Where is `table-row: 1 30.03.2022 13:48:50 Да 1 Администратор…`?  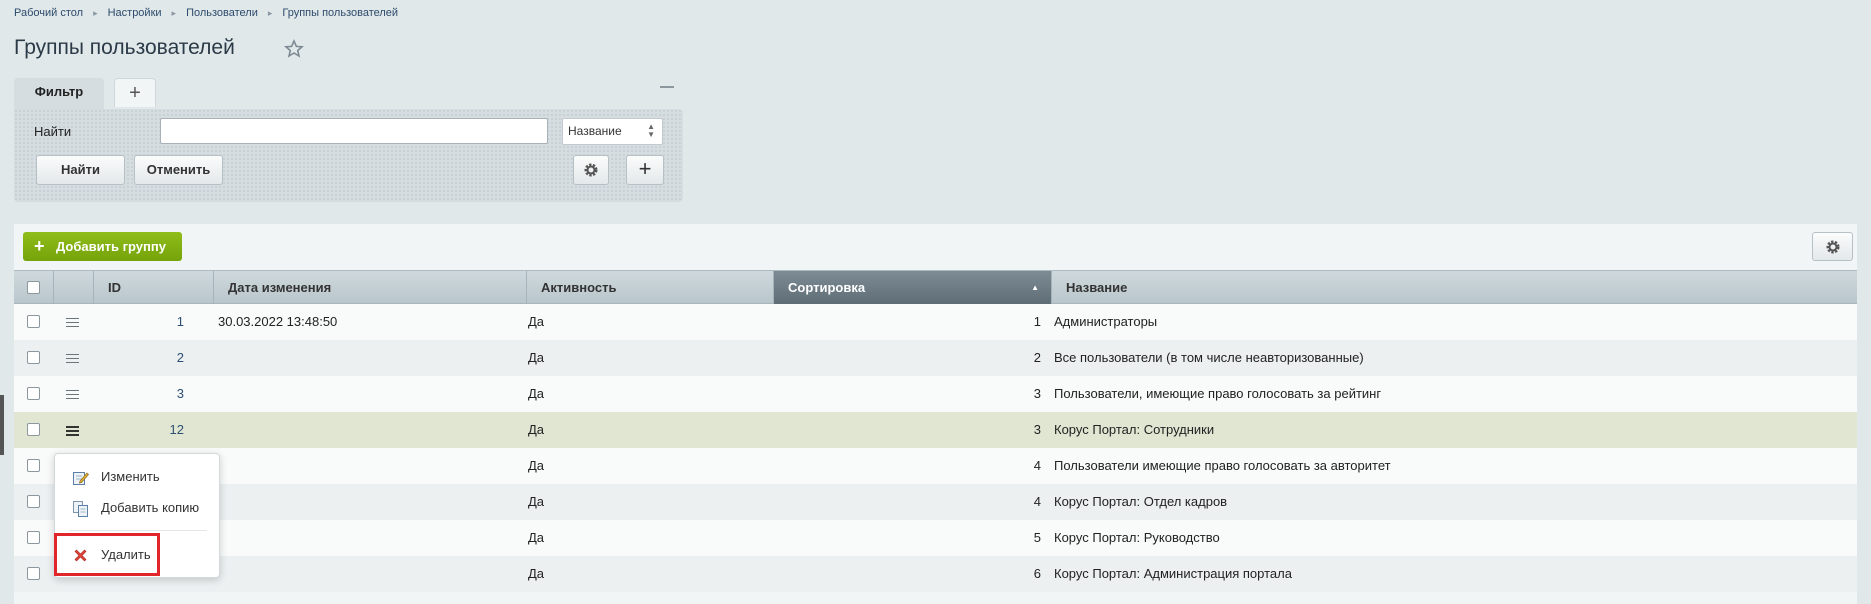
table-row: 1 30.03.2022 13:48:50 Да 1 Администратор… is located at coordinates (935, 322).